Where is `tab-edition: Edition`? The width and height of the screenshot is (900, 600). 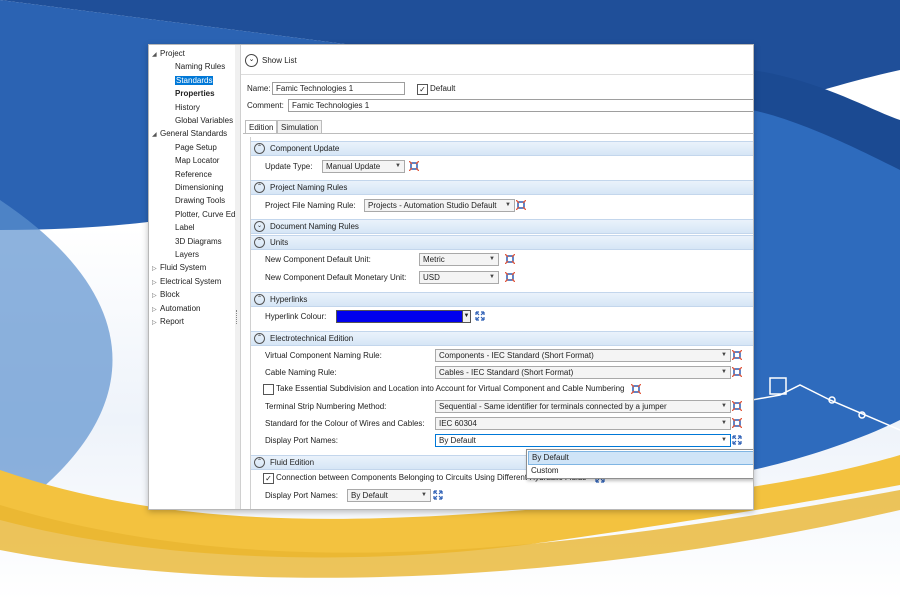 tab-edition: Edition is located at coordinates (261, 127).